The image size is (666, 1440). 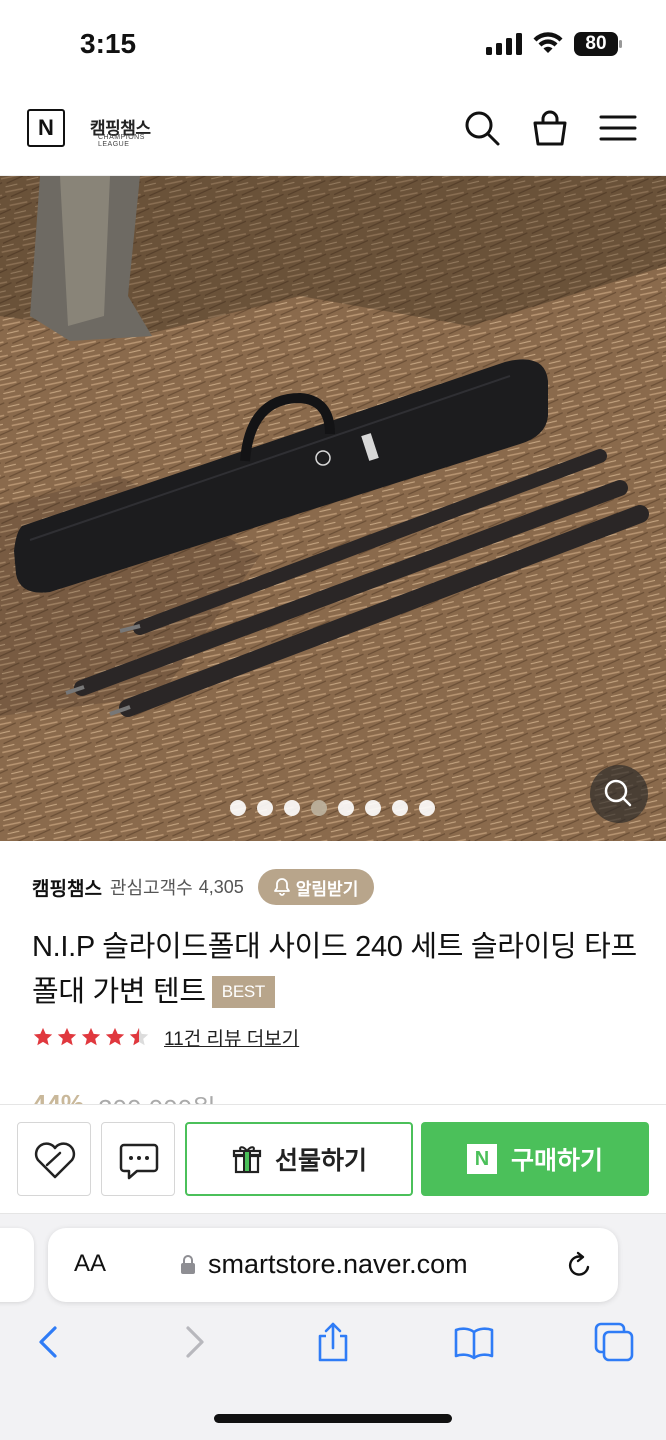 I want to click on battery-indicator: 80, so click(x=598, y=44).